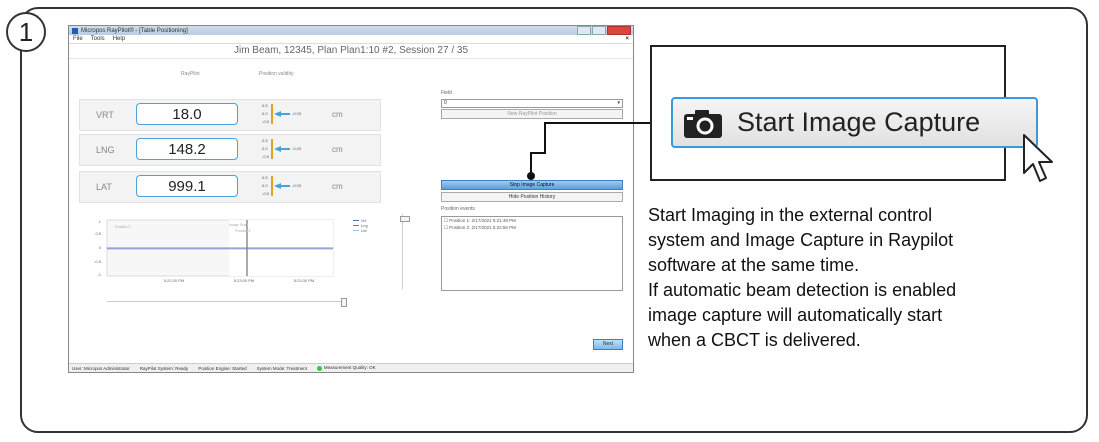 The image size is (1099, 442). What do you see at coordinates (754, 265) in the screenshot?
I see `instruction-line: software at the same time.` at bounding box center [754, 265].